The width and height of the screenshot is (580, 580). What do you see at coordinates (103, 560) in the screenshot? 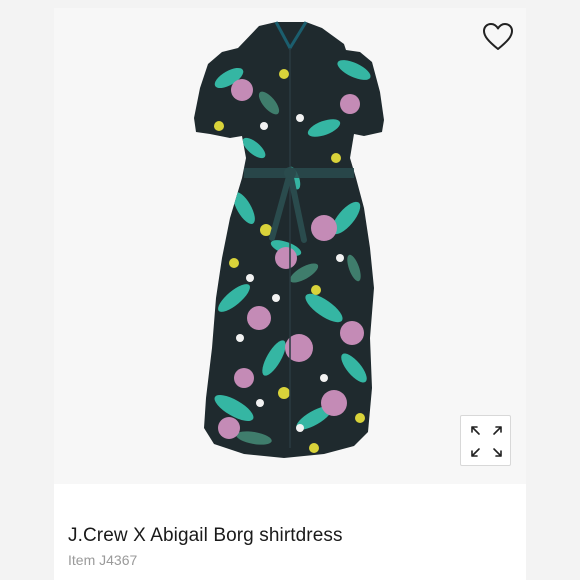
I see `product-item-number: Item J4367` at bounding box center [103, 560].